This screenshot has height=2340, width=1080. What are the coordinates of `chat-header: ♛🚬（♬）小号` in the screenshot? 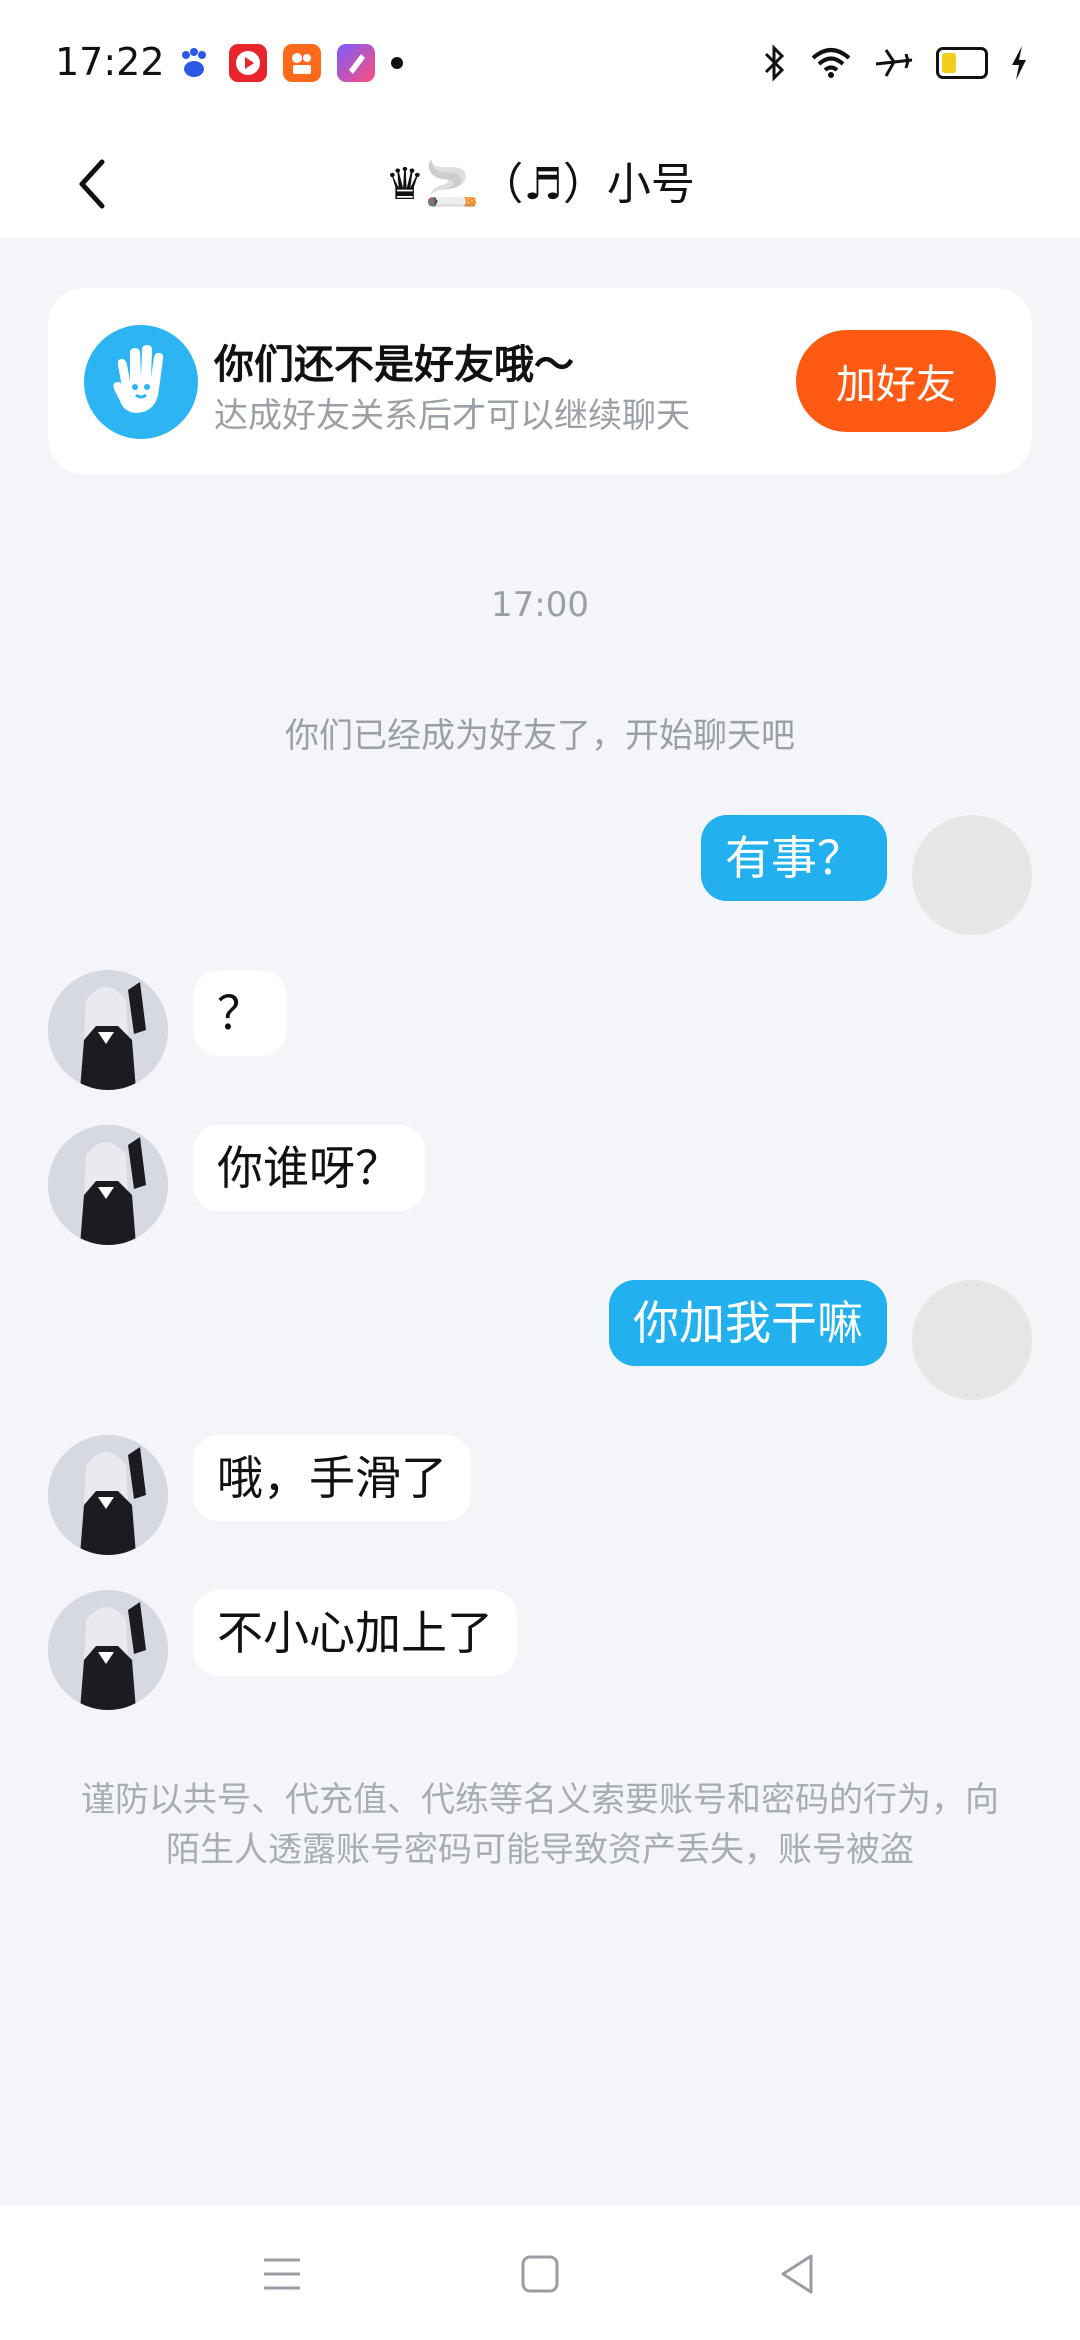 It's located at (540, 184).